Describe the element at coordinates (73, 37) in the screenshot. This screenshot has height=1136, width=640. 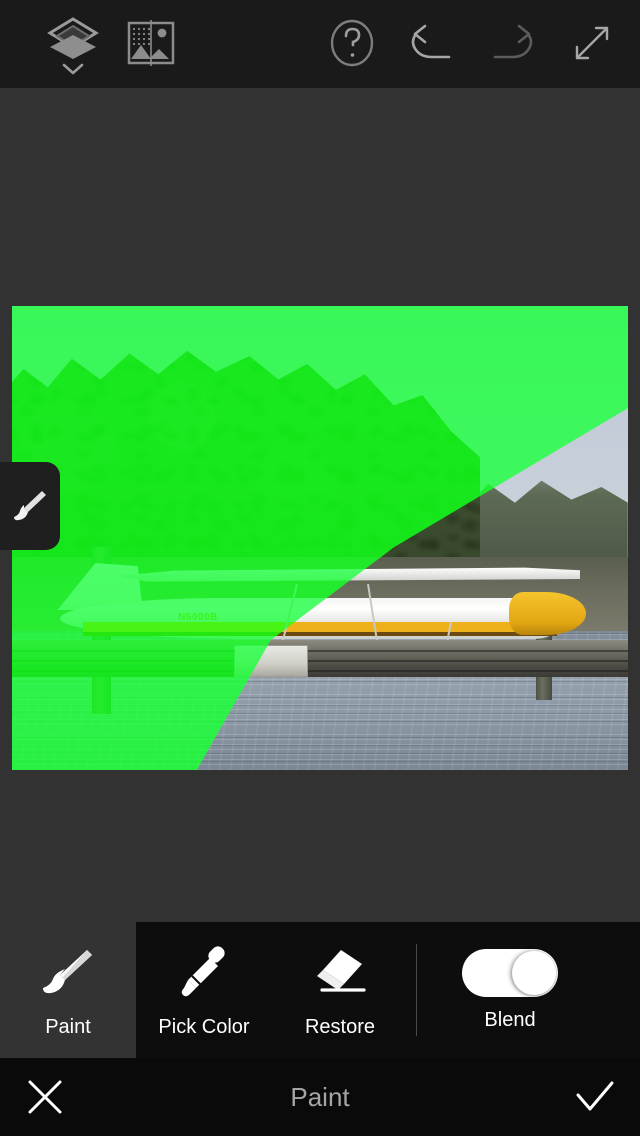
I see `layers-icon` at that location.